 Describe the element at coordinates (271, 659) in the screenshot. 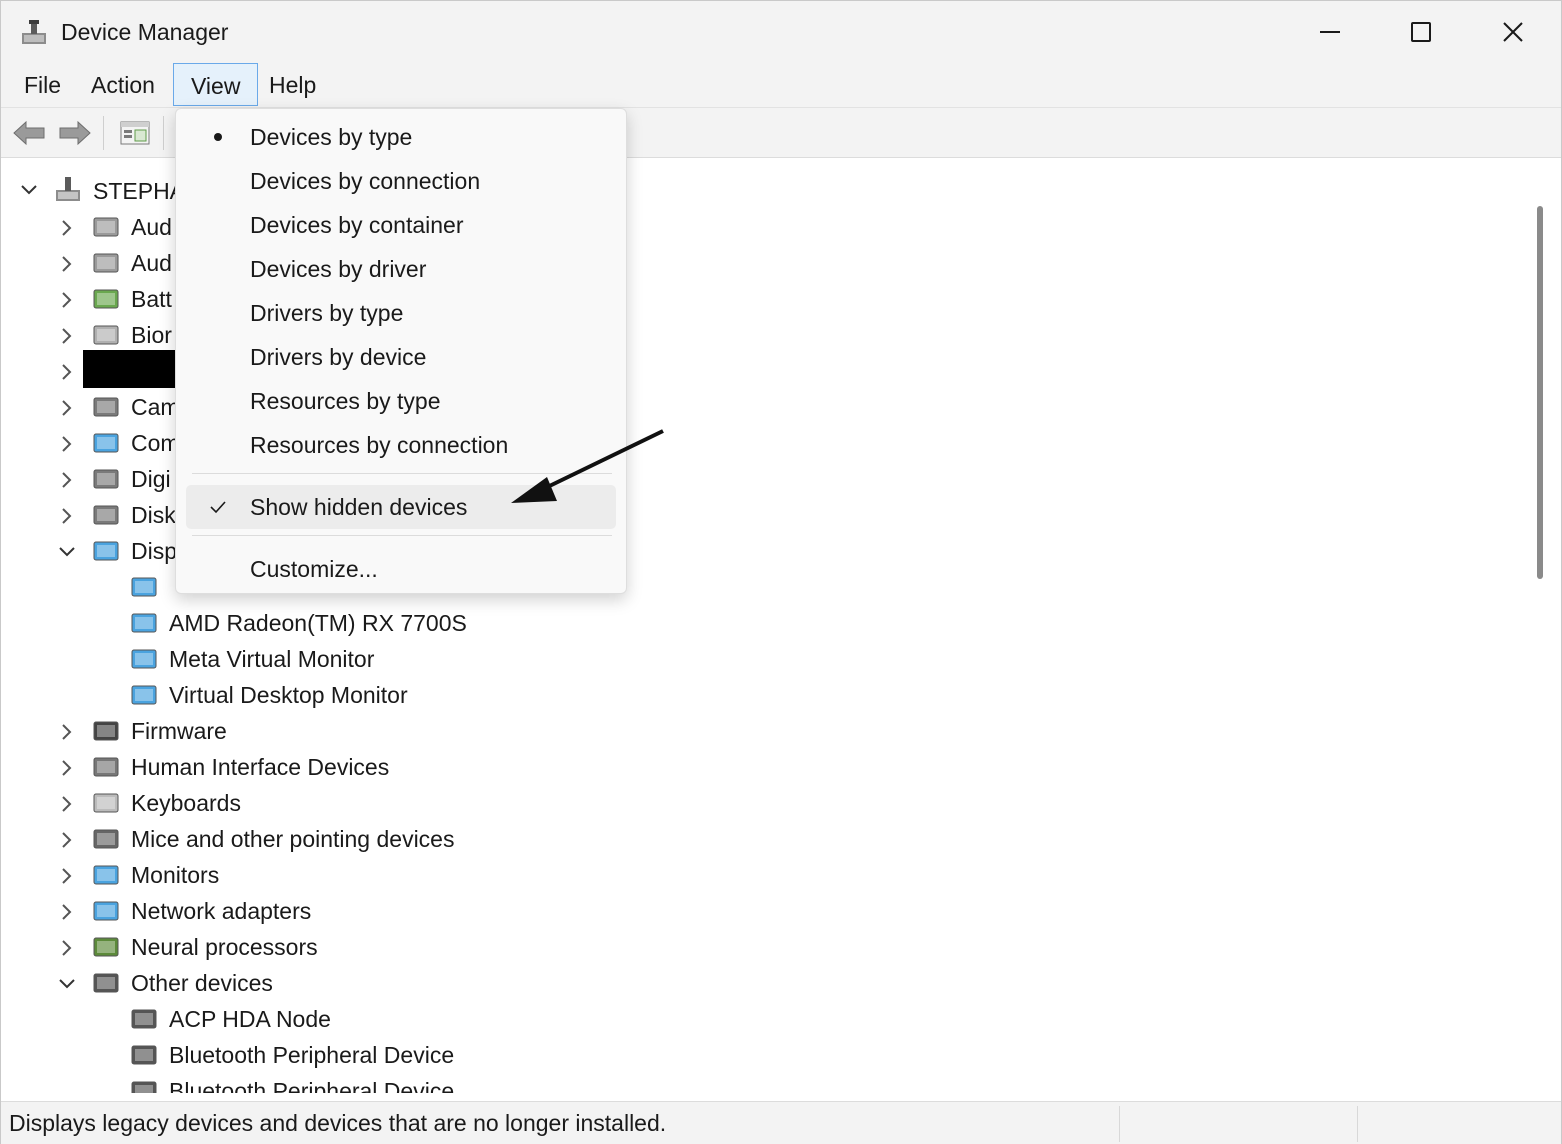

I see `tree-child-label: Meta Virtual Monitor` at that location.